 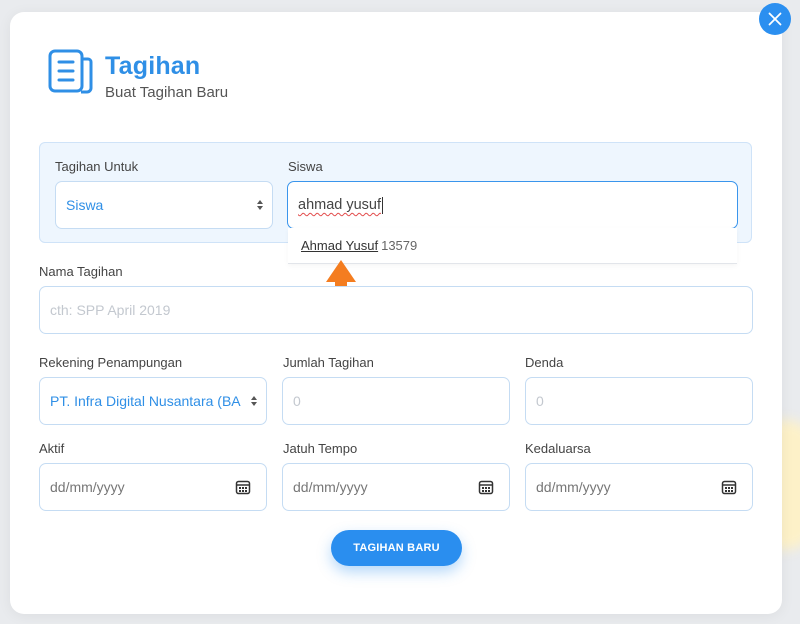 What do you see at coordinates (328, 362) in the screenshot?
I see `jumlah-label: Jumlah Tagihan` at bounding box center [328, 362].